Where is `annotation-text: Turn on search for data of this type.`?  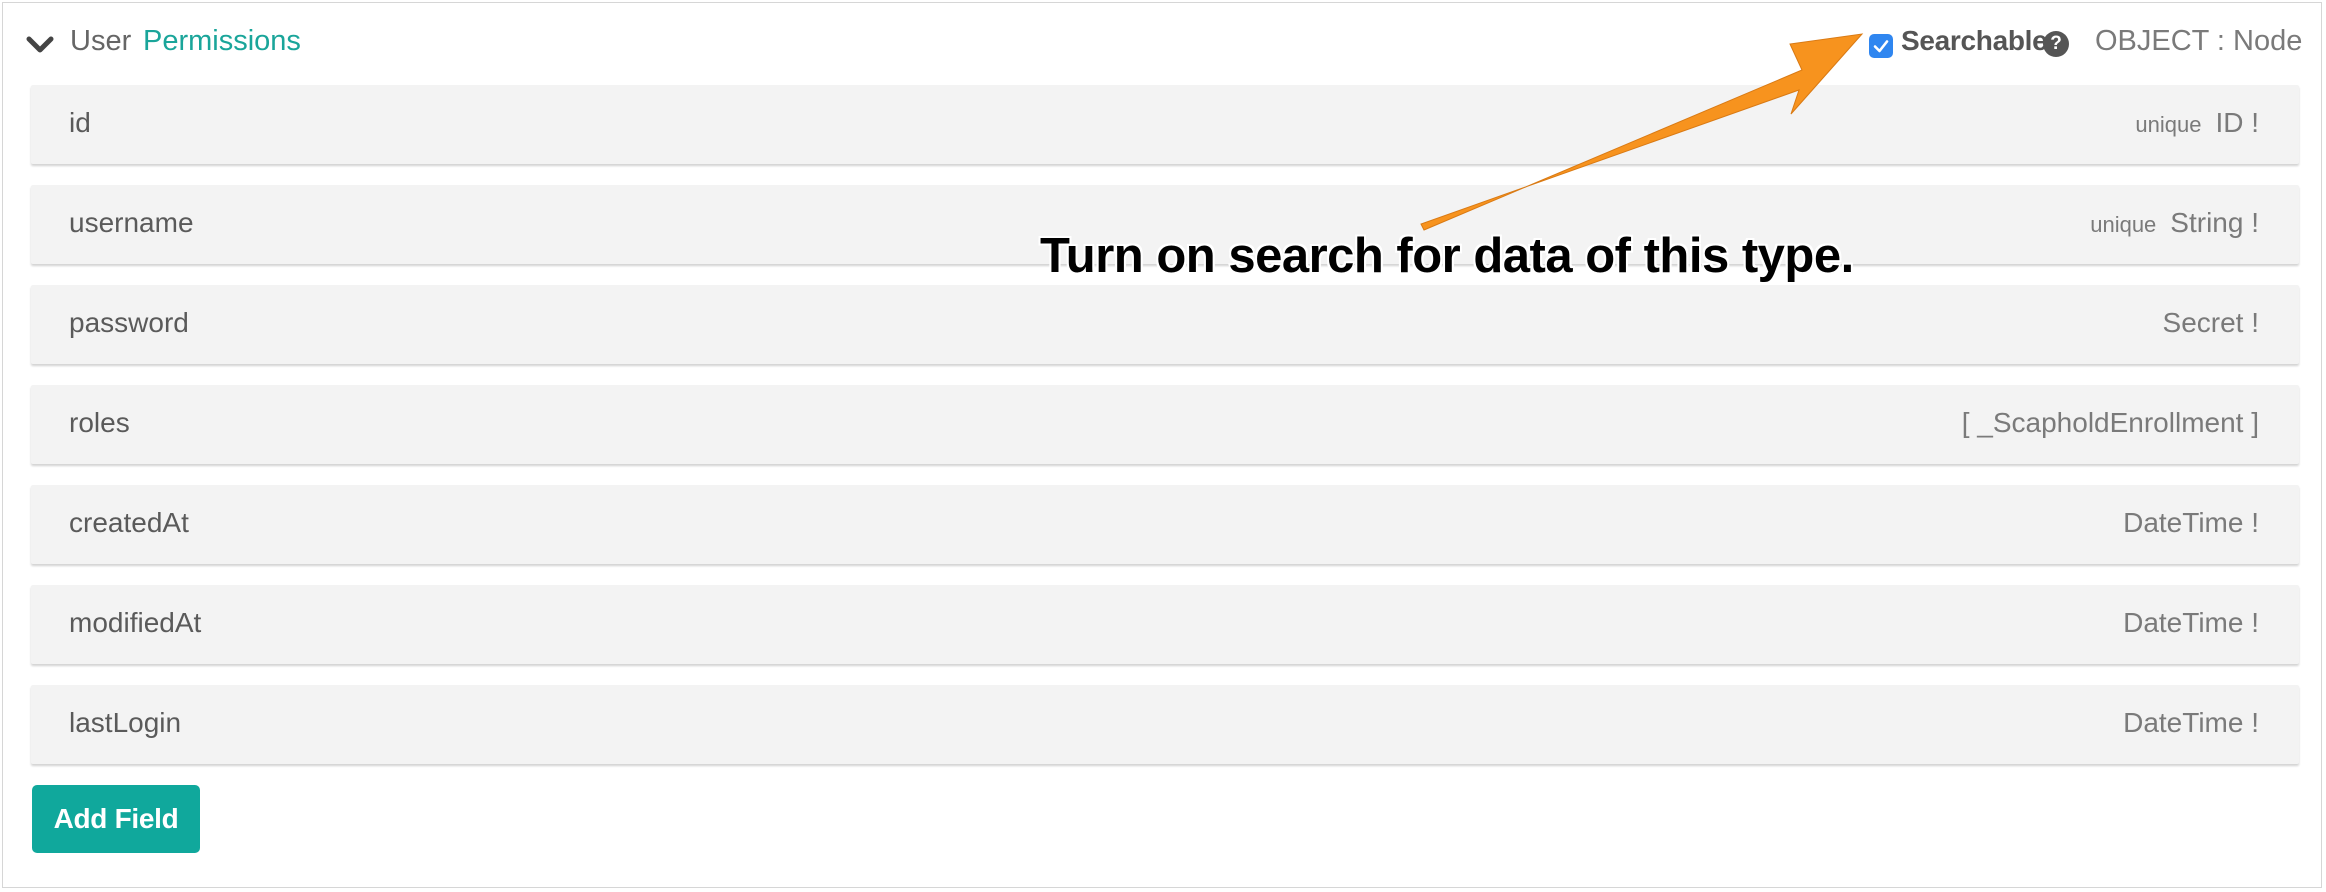 annotation-text: Turn on search for data of this type. is located at coordinates (1447, 256).